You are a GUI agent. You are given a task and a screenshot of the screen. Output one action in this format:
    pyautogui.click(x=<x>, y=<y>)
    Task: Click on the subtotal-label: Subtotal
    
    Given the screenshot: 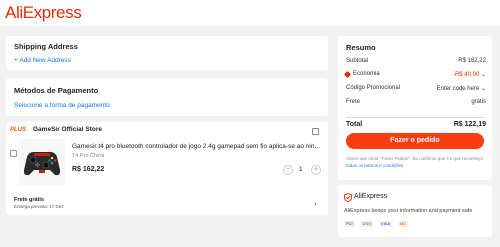 What is the action you would take?
    pyautogui.click(x=357, y=61)
    